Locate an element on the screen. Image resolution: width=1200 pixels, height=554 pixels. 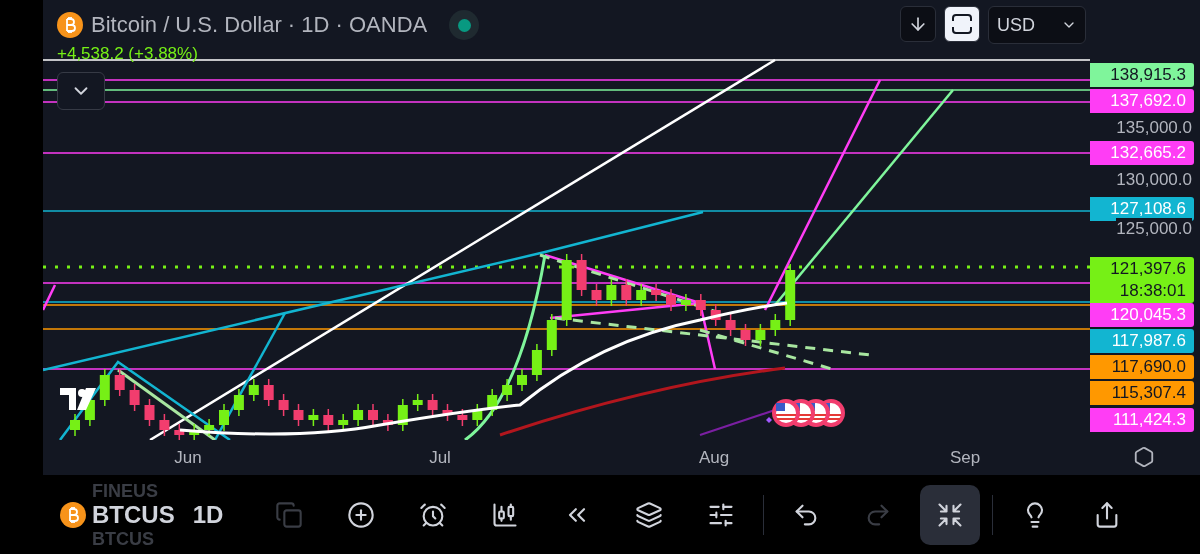
scroll-to-latest-button is located at coordinates (918, 24).